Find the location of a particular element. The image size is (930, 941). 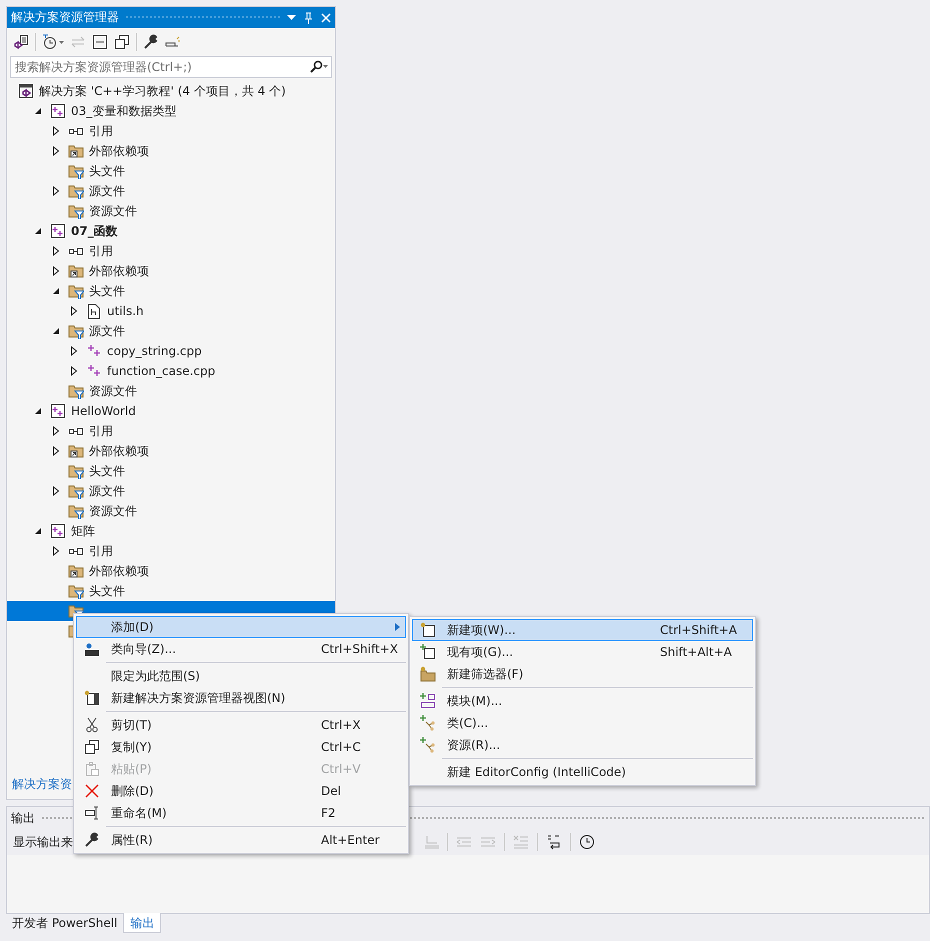

menu-item: 新建 EditorConfig (IntelliCode) is located at coordinates (582, 772).